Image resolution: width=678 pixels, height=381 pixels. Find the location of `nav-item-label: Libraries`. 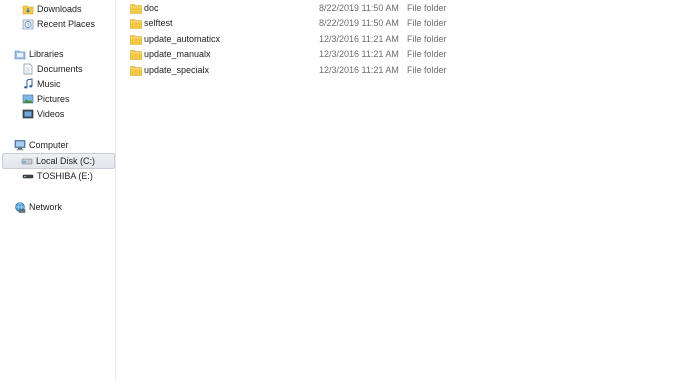

nav-item-label: Libraries is located at coordinates (46, 54).